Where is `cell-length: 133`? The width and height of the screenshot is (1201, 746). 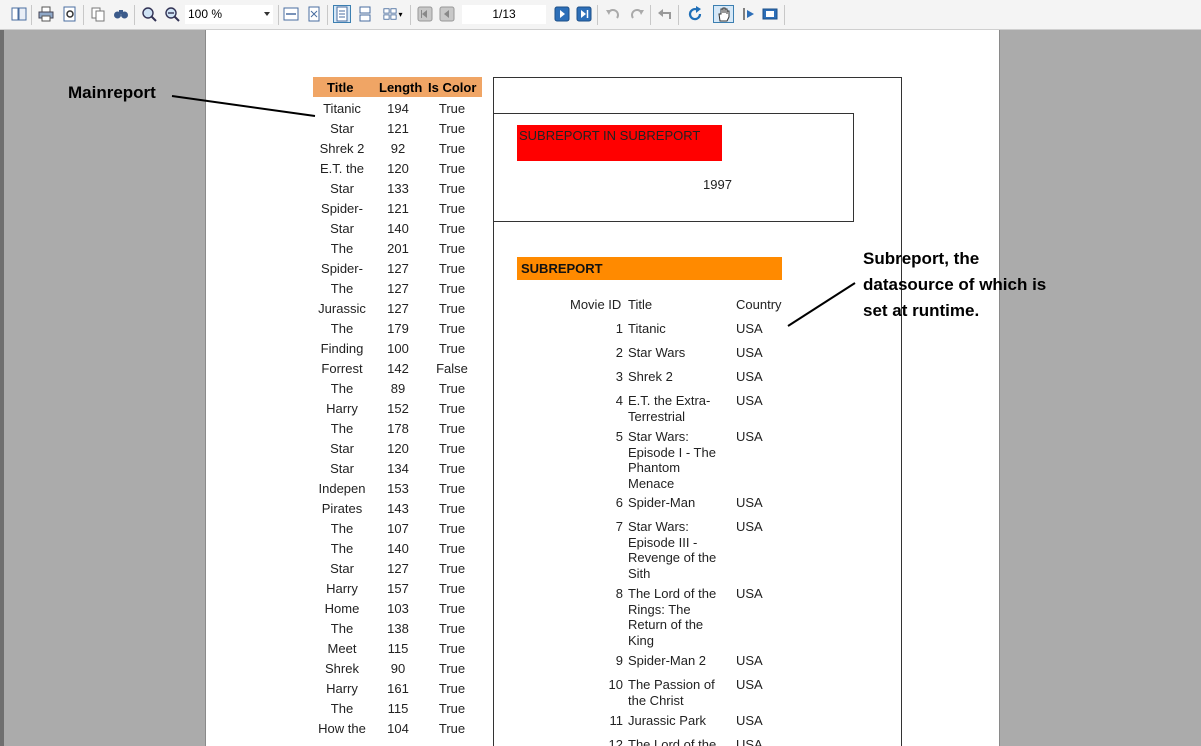
cell-length: 133 is located at coordinates (398, 188).